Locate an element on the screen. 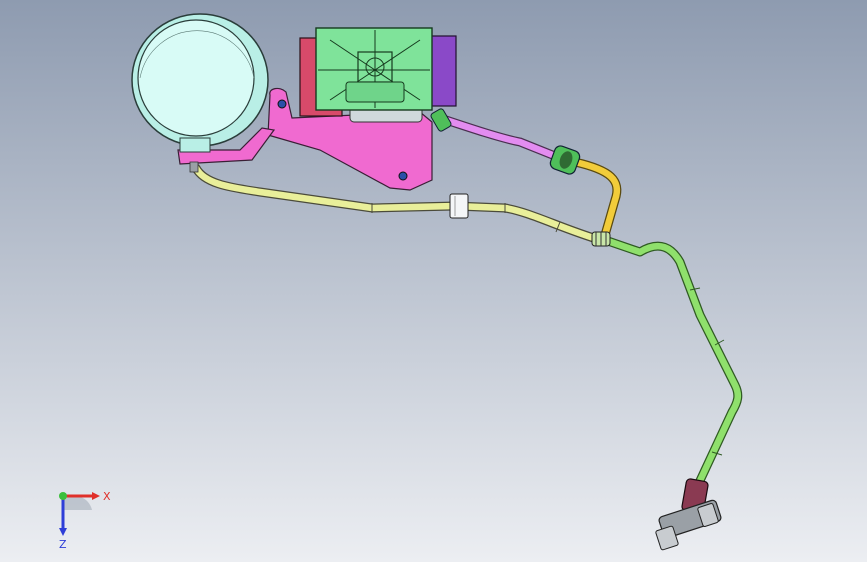 This screenshot has height=562, width=867. outlet-connector is located at coordinates (688, 514).